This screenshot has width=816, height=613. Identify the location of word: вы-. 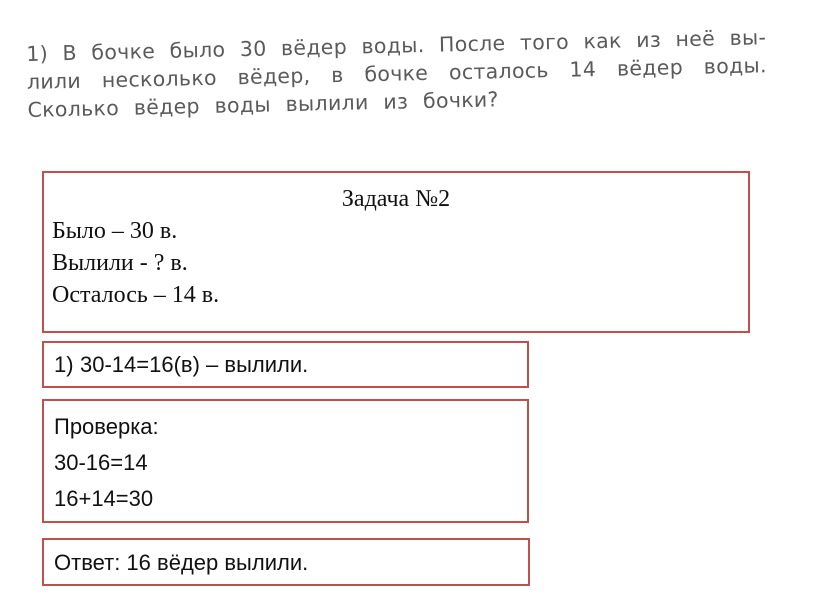
(748, 38).